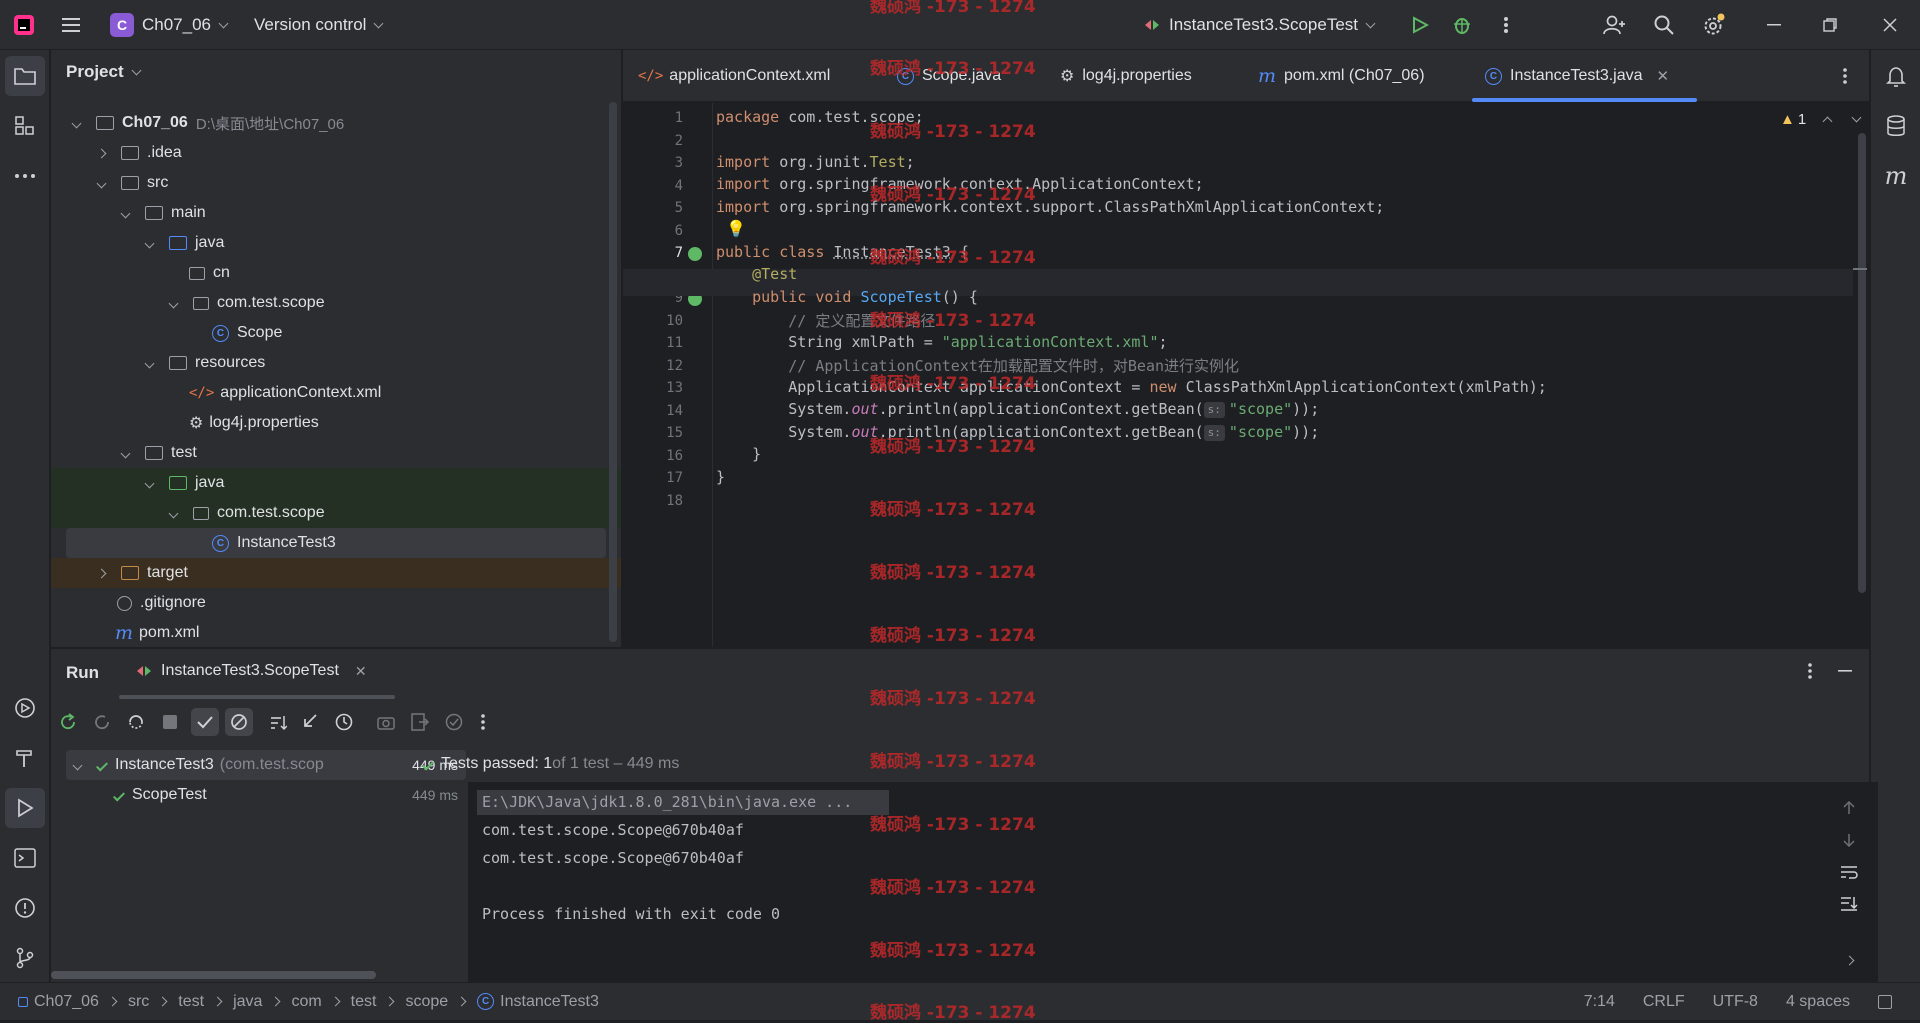 The image size is (1920, 1023). Describe the element at coordinates (213, 975) in the screenshot. I see `test-tree-scrollbar` at that location.